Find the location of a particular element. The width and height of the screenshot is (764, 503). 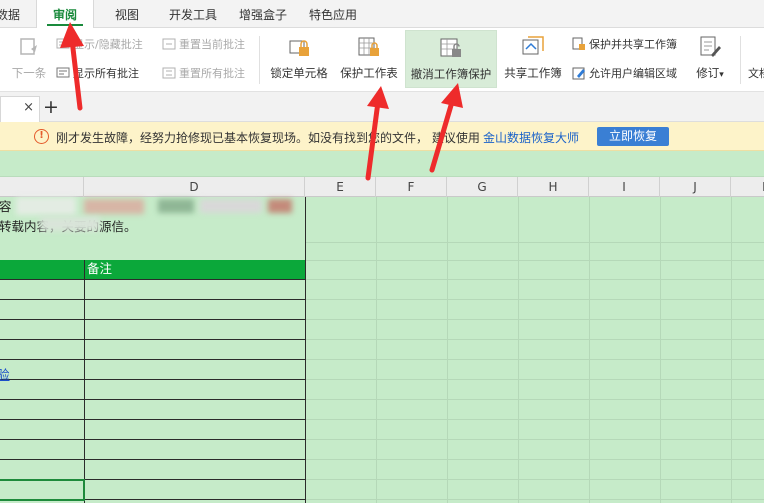

share-workbook-label: 共享工作簿 is located at coordinates (533, 73).